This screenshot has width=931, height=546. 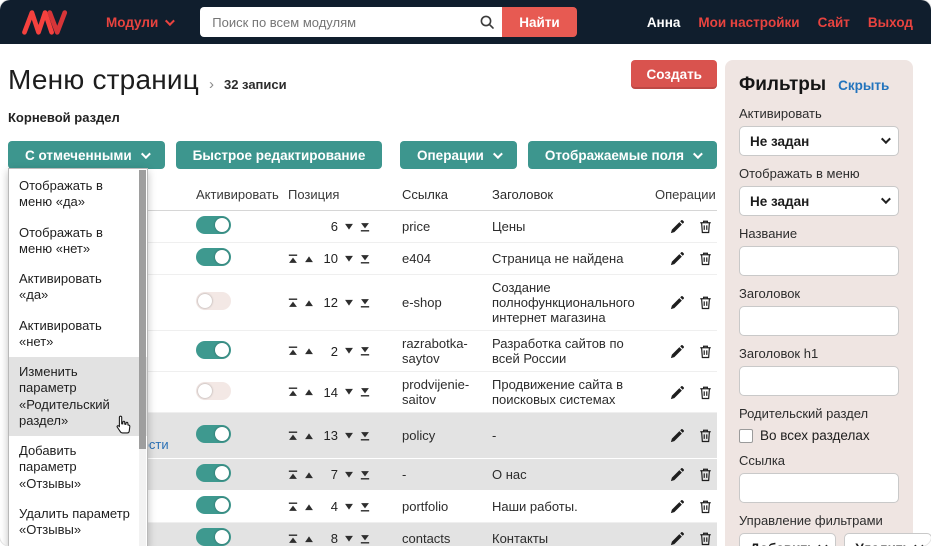 What do you see at coordinates (74, 521) in the screenshot?
I see `dropdown-item-label: Удалить параметр «Отзывы»` at bounding box center [74, 521].